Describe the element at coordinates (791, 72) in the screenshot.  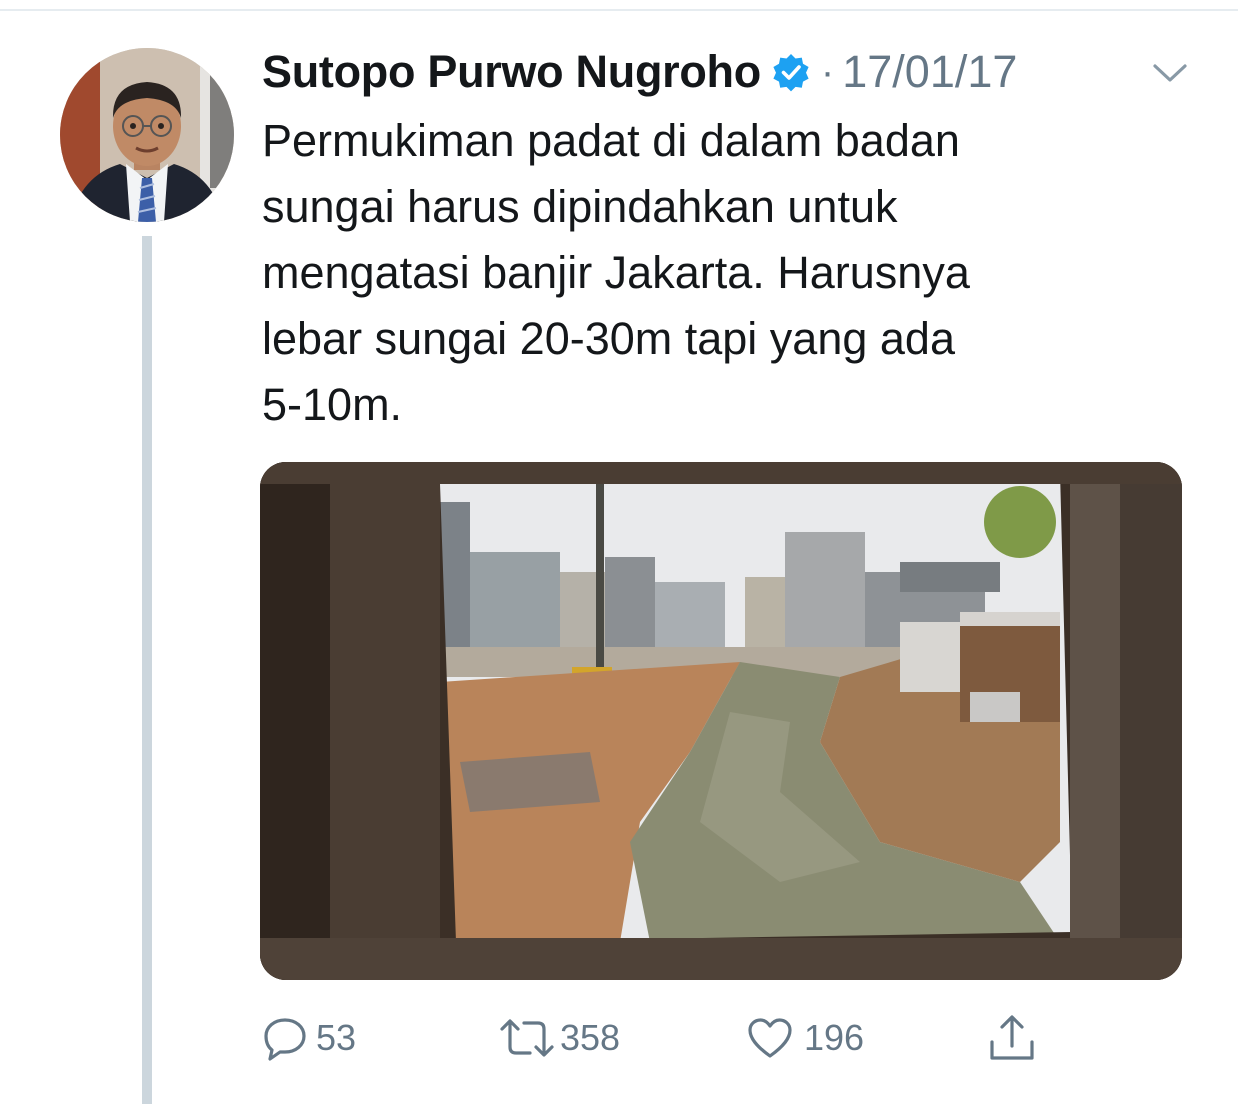
I see `verified-badge-icon` at that location.